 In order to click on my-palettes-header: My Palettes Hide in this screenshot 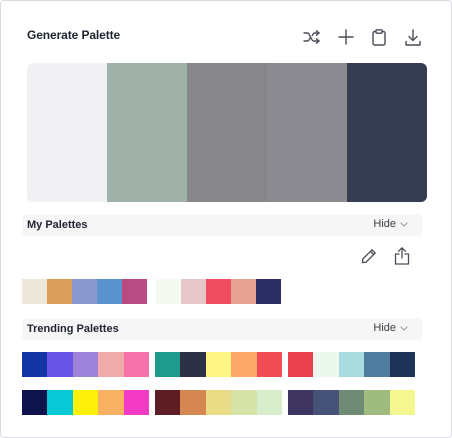, I will do `click(222, 225)`.